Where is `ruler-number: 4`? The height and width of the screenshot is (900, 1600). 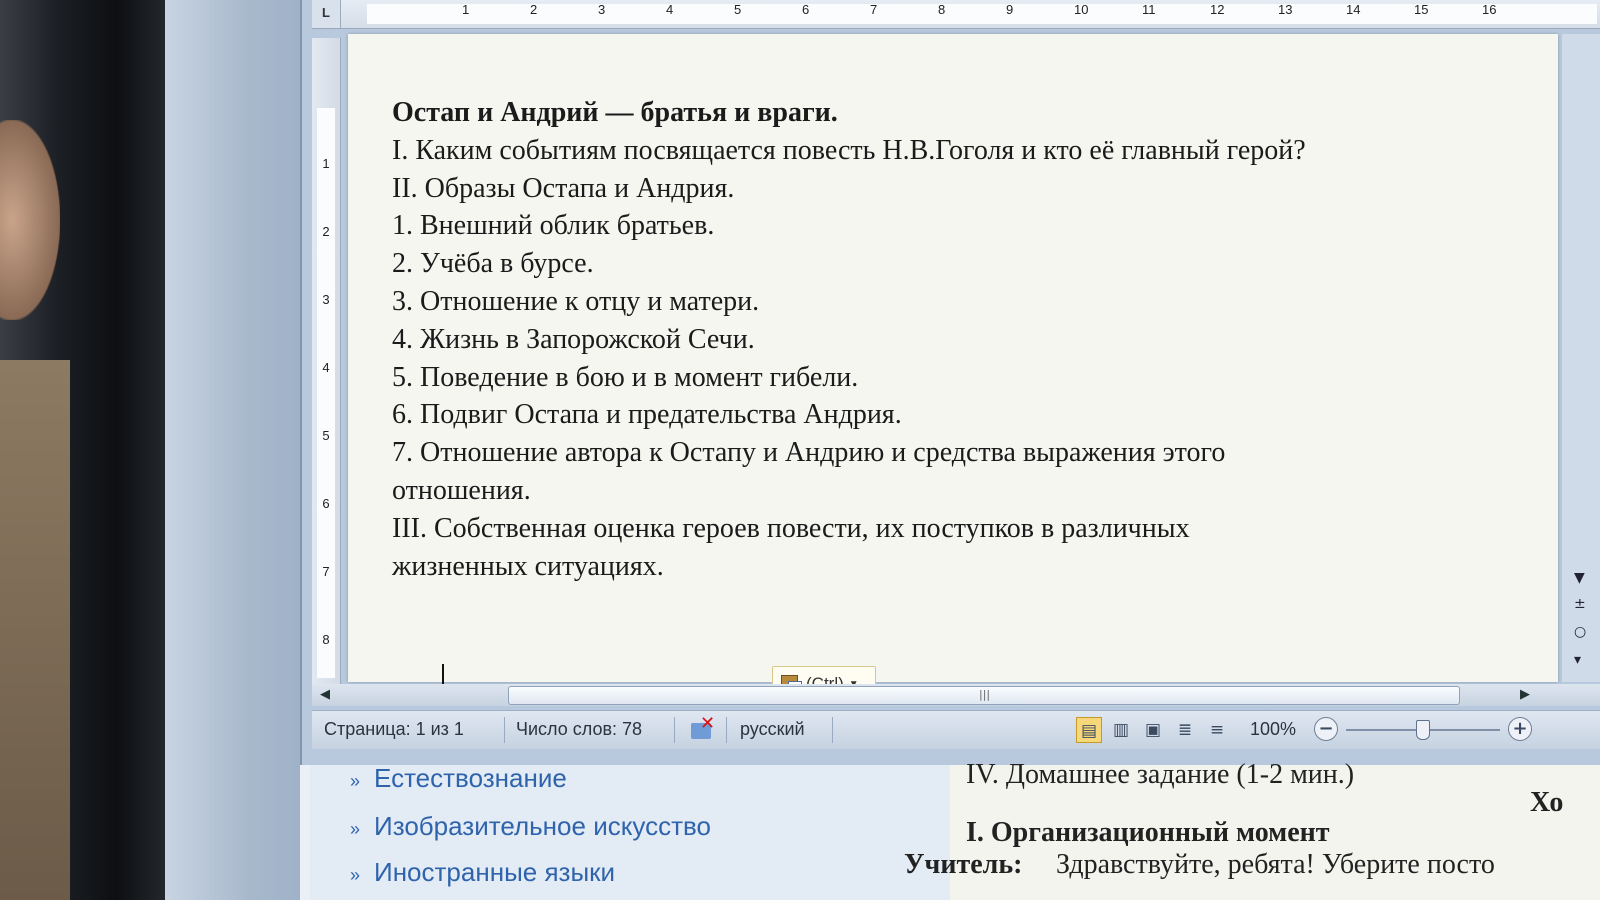
ruler-number: 4 is located at coordinates (670, 9).